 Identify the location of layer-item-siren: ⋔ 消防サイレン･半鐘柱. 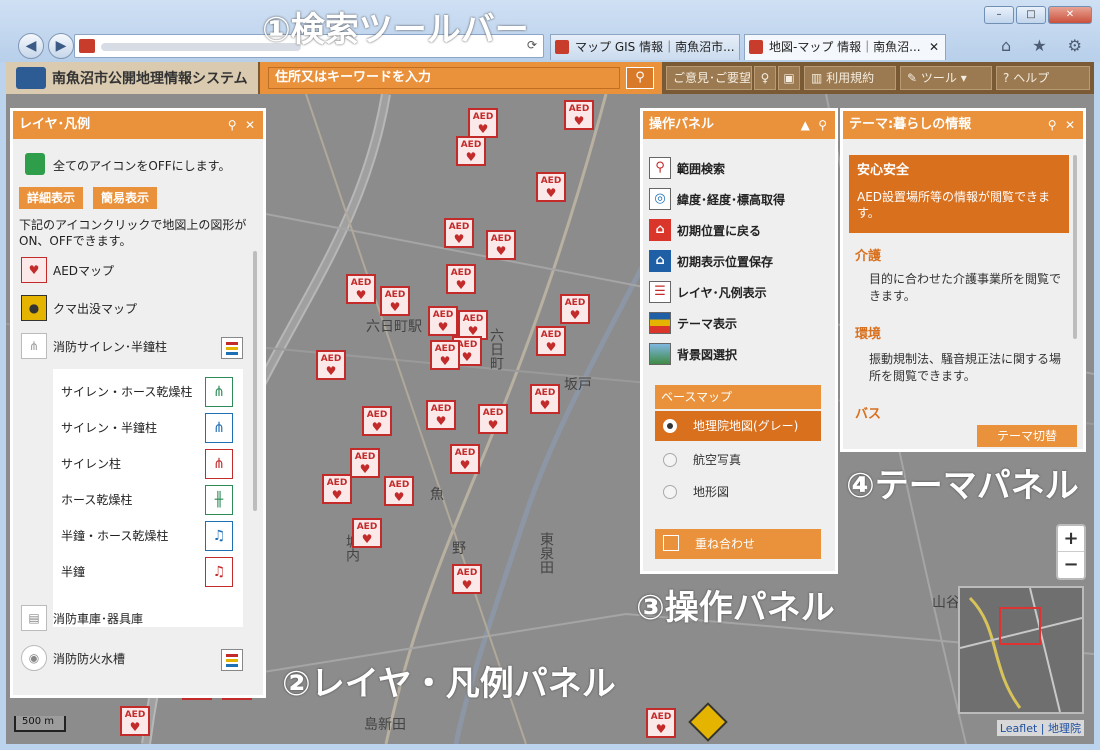
(94, 346).